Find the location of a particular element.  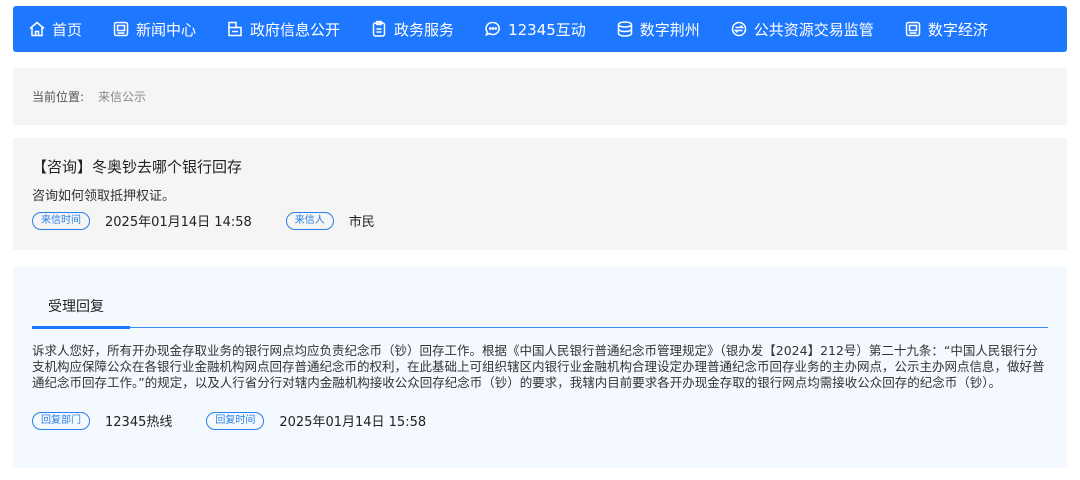

letter-title: 【咨询】冬奥钞去哪个银行回存 is located at coordinates (137, 167).